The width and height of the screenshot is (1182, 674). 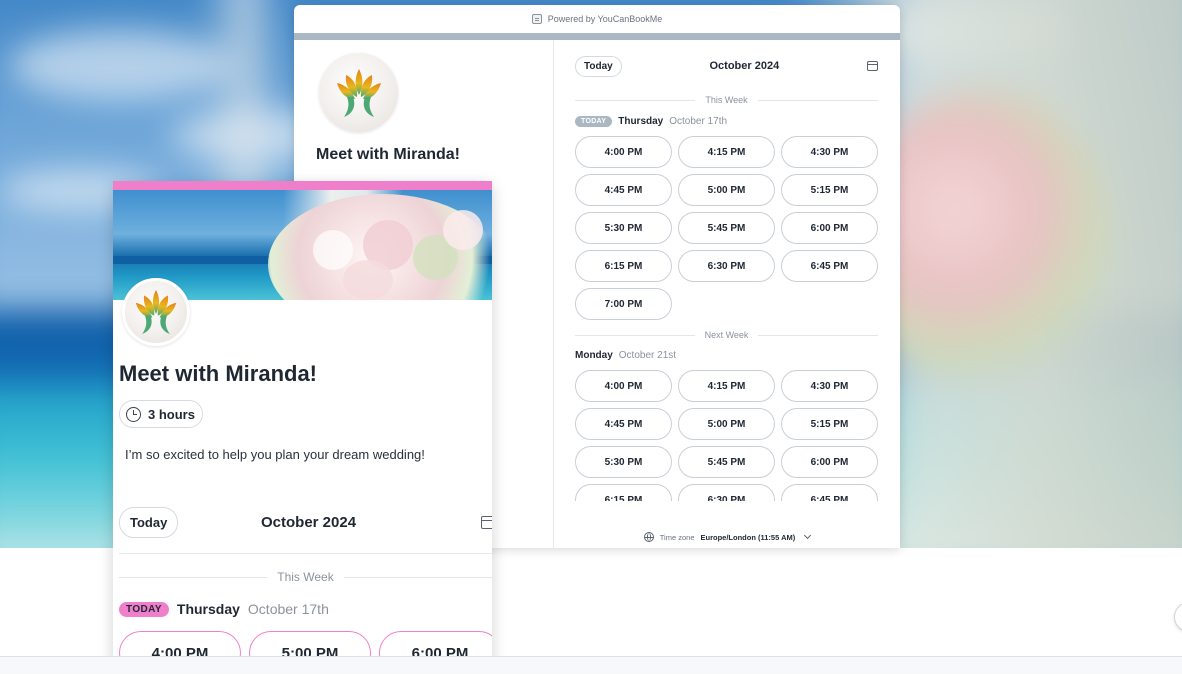 I want to click on timezone-label: Time zone, so click(x=677, y=537).